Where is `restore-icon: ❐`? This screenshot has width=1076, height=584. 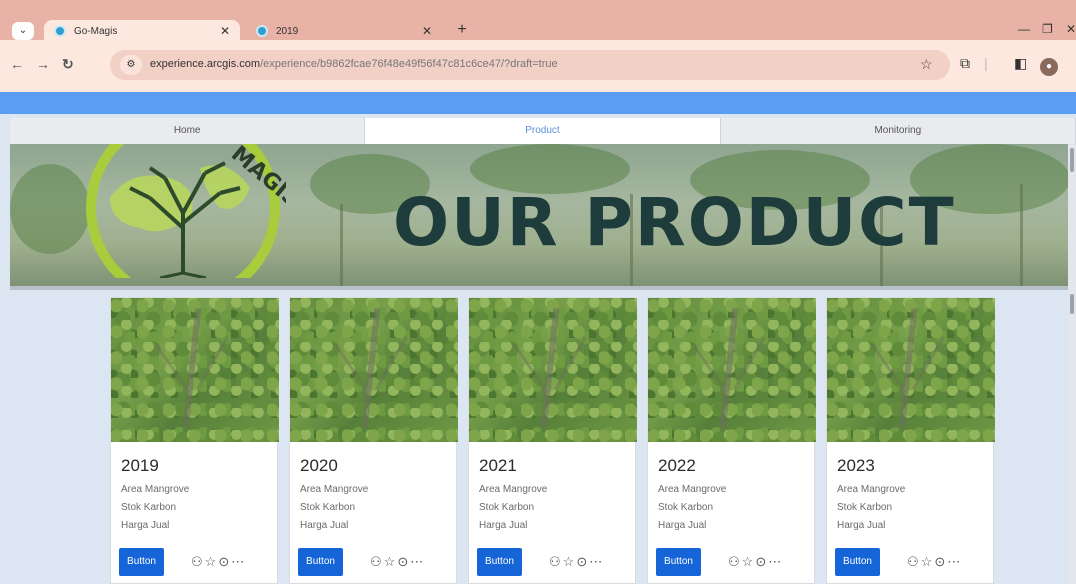 restore-icon: ❐ is located at coordinates (1047, 29).